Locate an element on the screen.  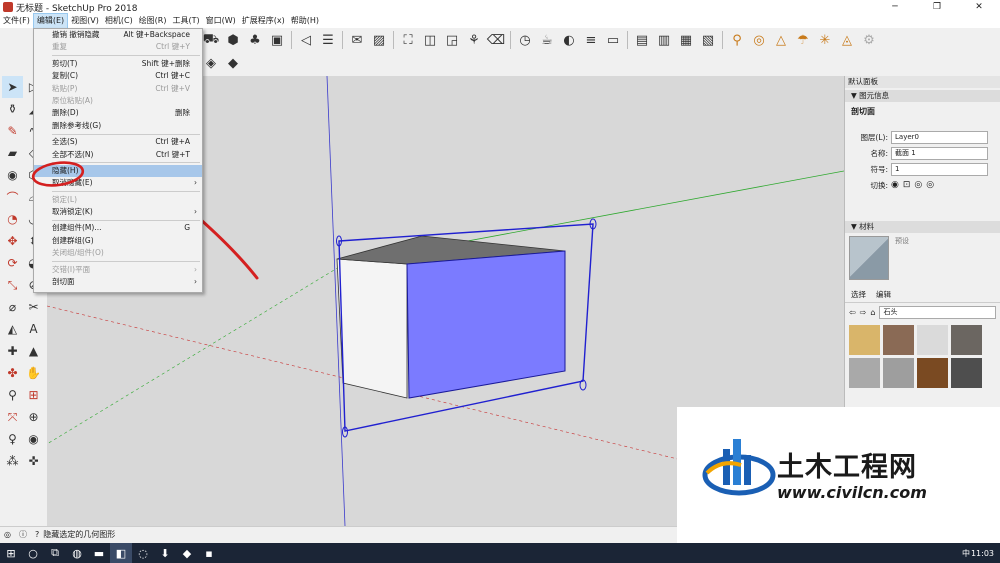
teapot-icon: ☕ is located at coordinates (547, 40).